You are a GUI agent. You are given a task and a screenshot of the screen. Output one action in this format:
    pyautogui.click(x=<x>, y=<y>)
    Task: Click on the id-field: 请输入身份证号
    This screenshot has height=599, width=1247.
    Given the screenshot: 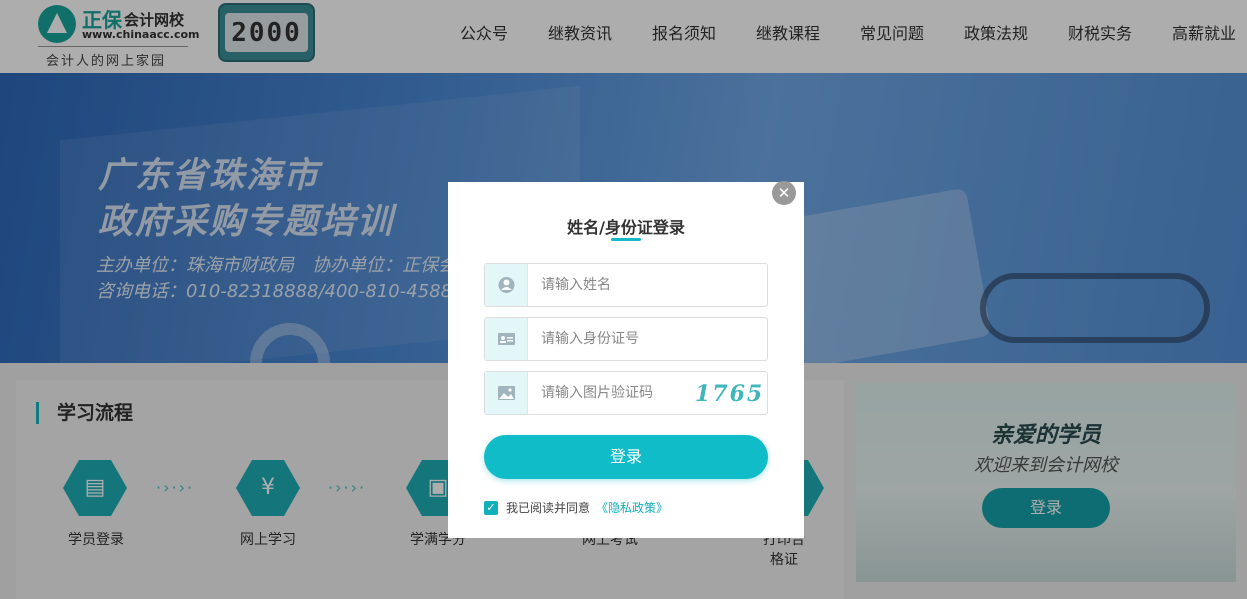 What is the action you would take?
    pyautogui.click(x=626, y=339)
    